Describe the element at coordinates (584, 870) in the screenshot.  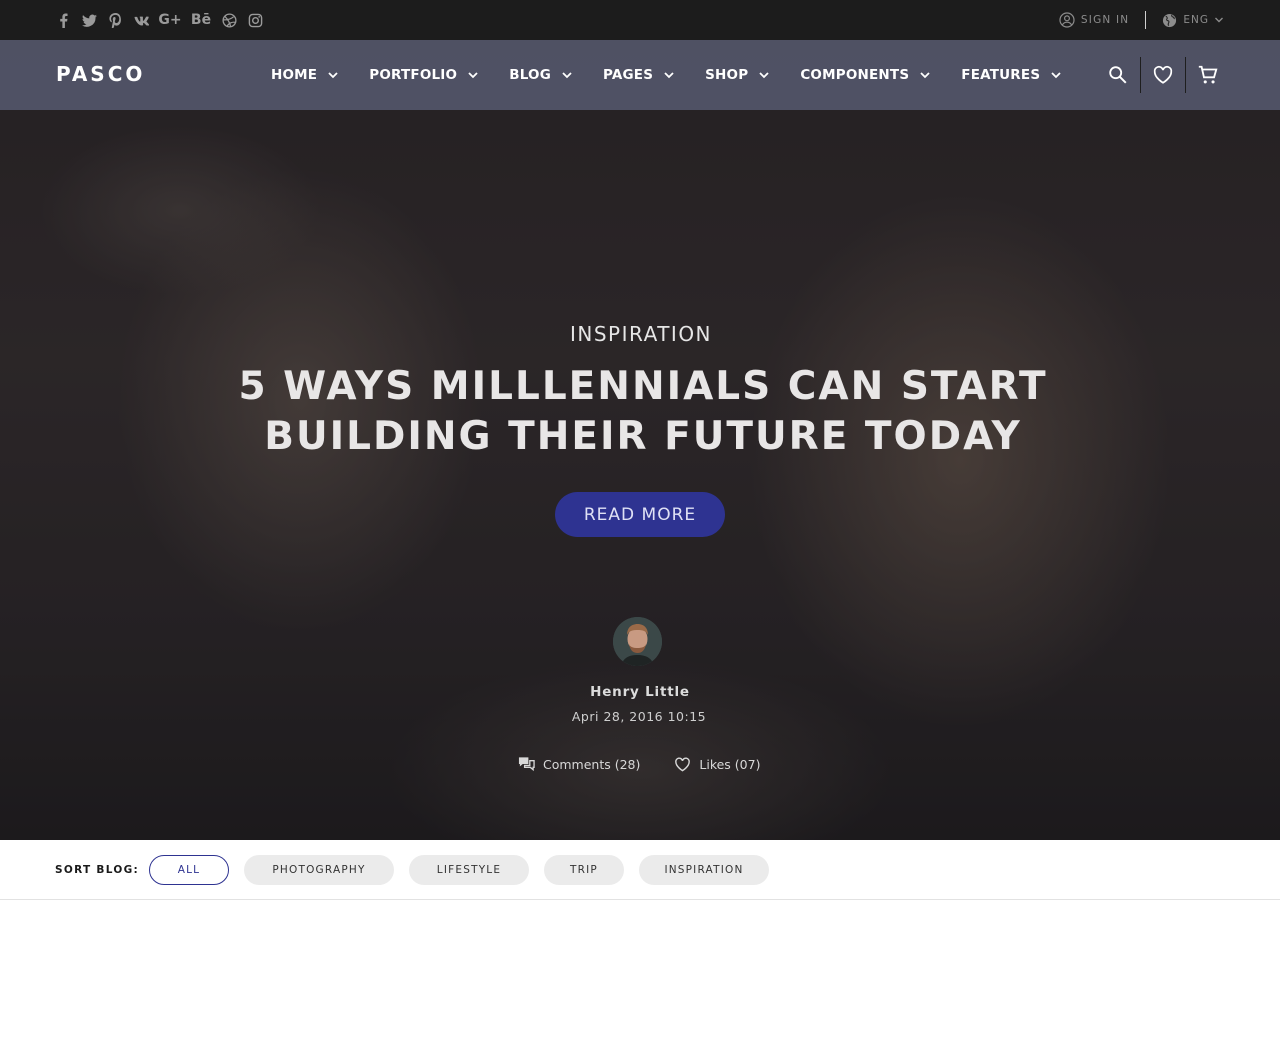
I see `filter-trip: TRIP` at that location.